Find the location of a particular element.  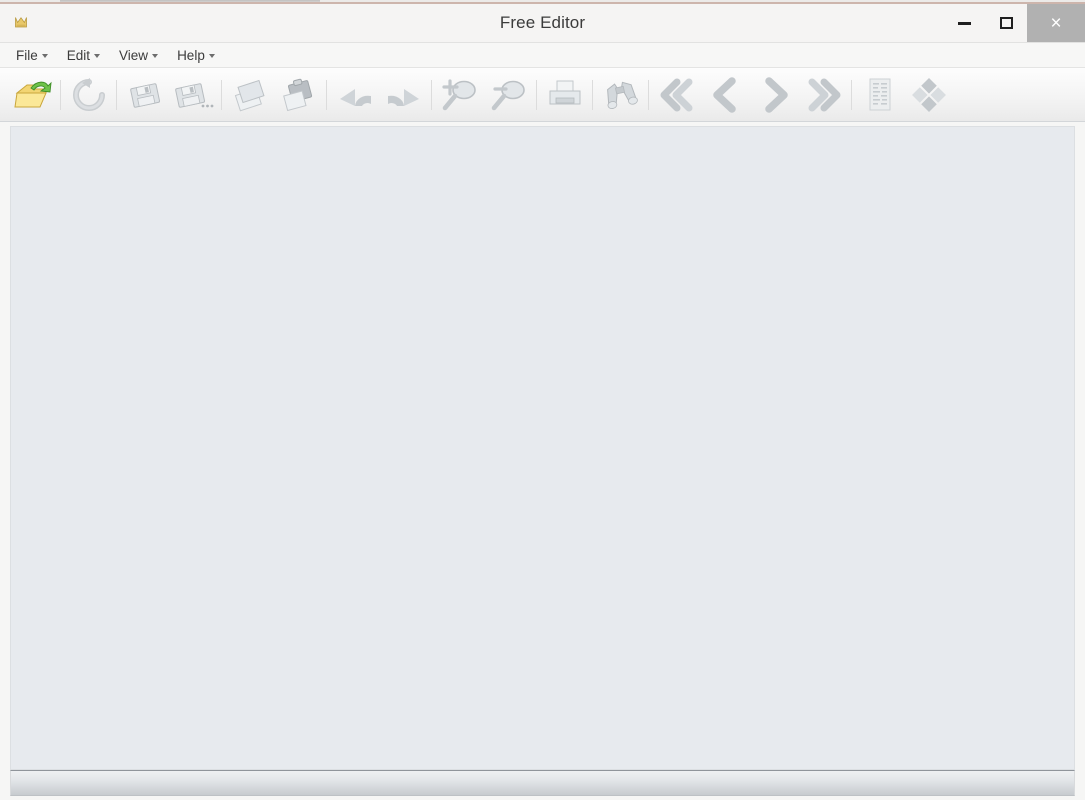

find-button is located at coordinates (620, 95).